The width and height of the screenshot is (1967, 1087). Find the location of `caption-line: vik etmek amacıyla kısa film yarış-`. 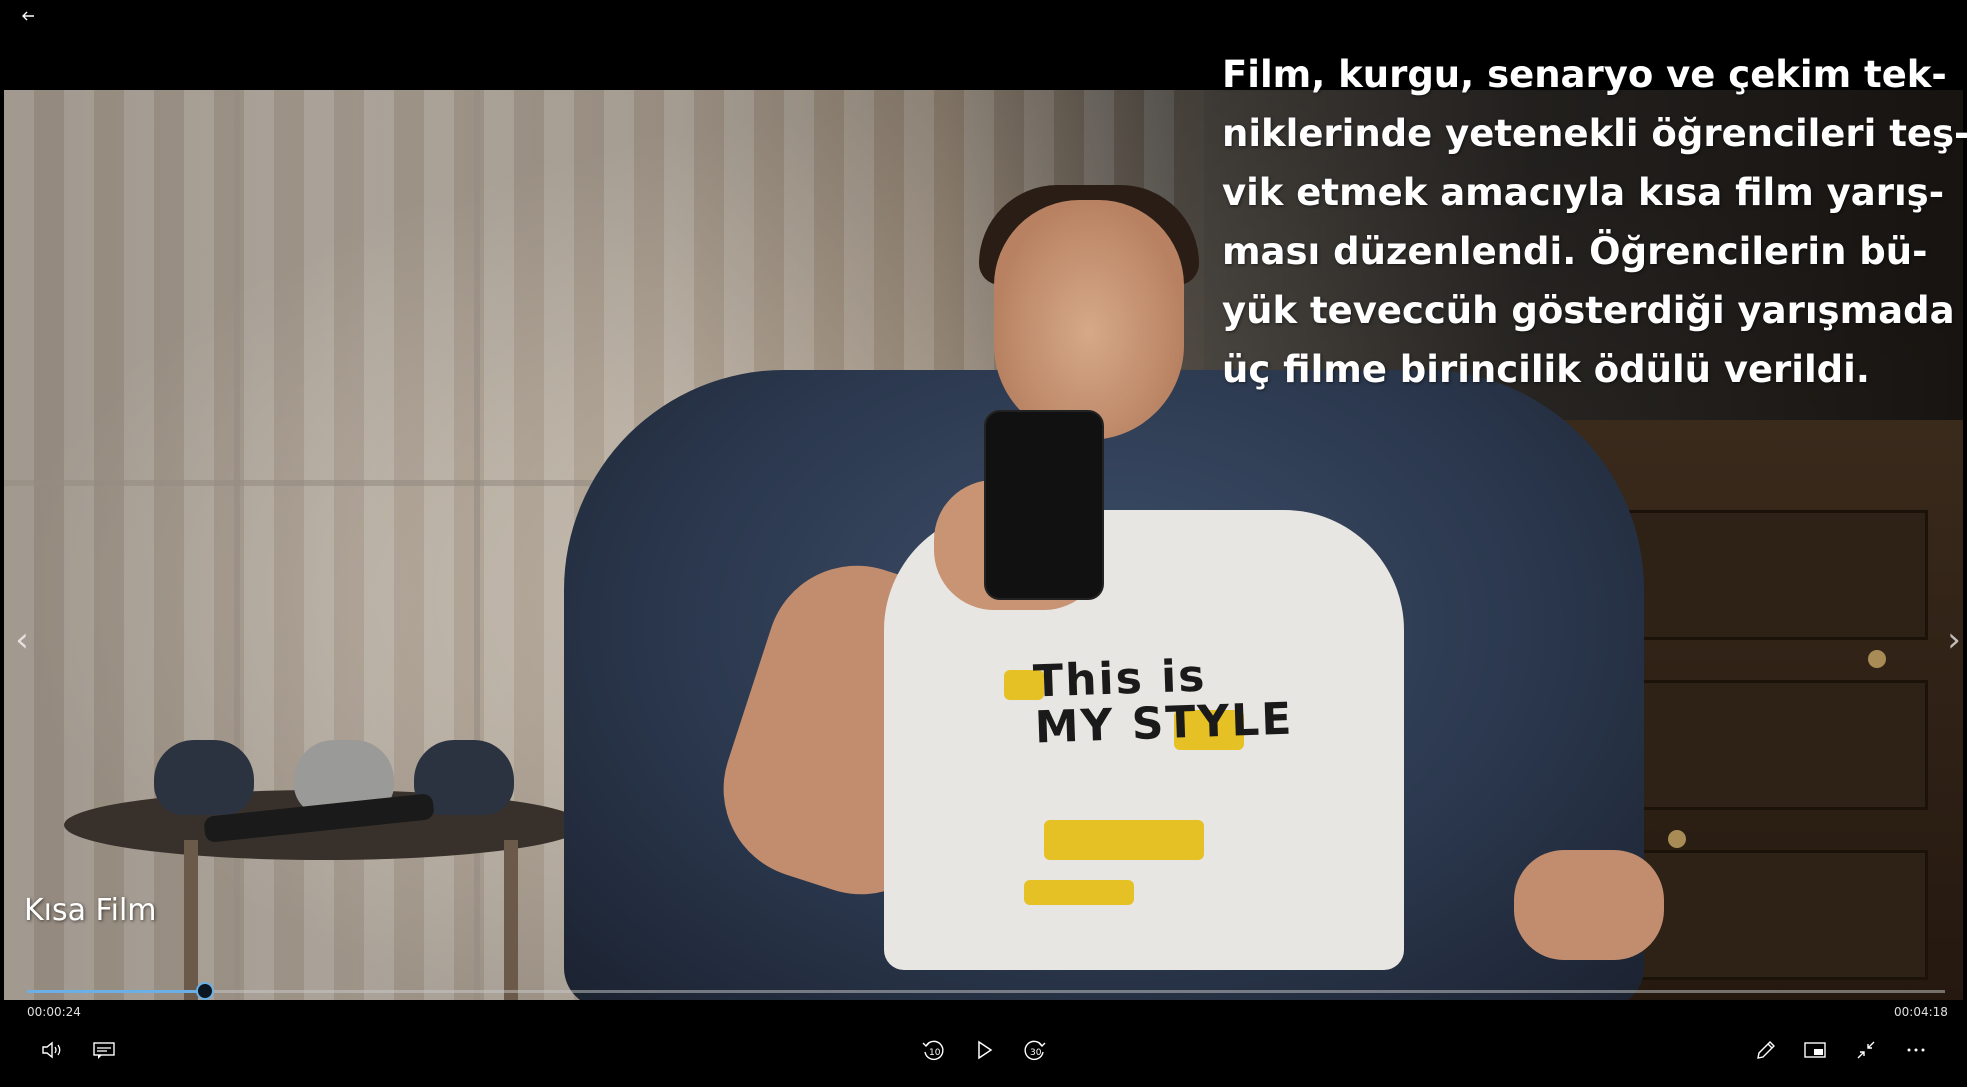

caption-line: vik etmek amacıyla kısa film yarış- is located at coordinates (1583, 192).